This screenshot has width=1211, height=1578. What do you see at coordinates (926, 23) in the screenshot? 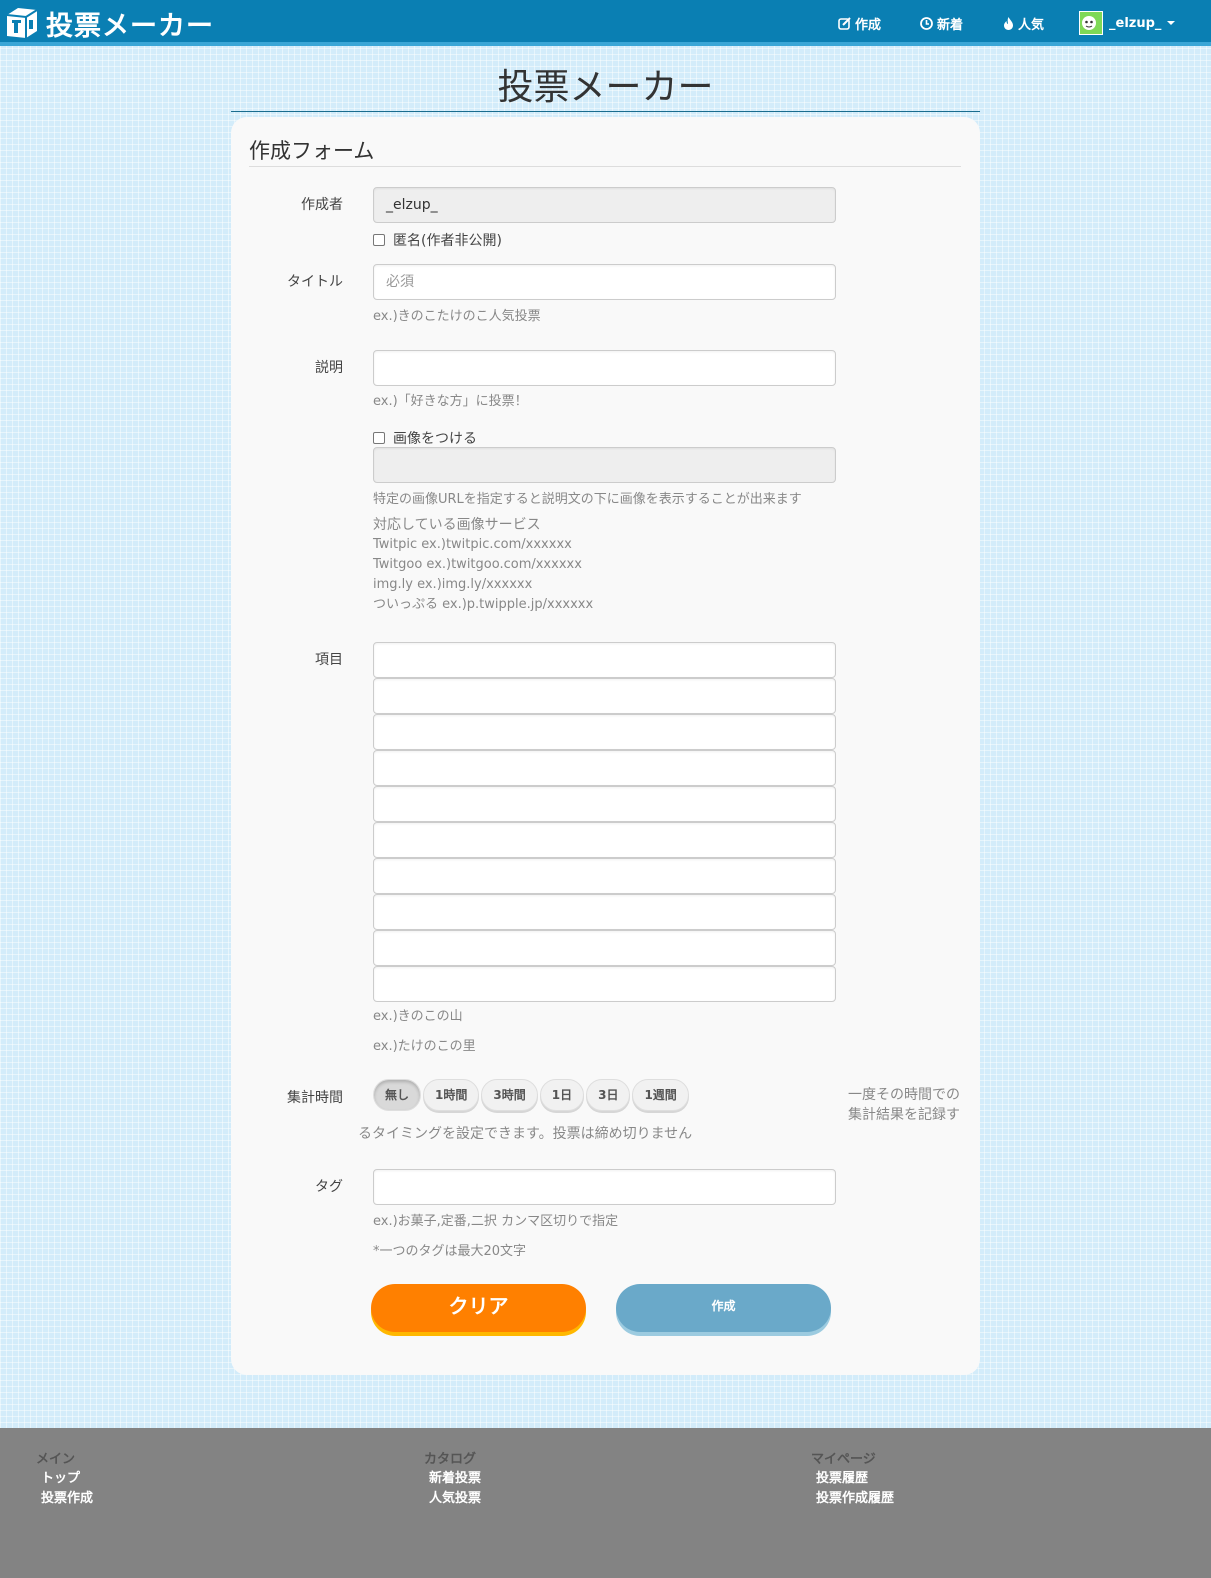
I see `clock-icon` at bounding box center [926, 23].